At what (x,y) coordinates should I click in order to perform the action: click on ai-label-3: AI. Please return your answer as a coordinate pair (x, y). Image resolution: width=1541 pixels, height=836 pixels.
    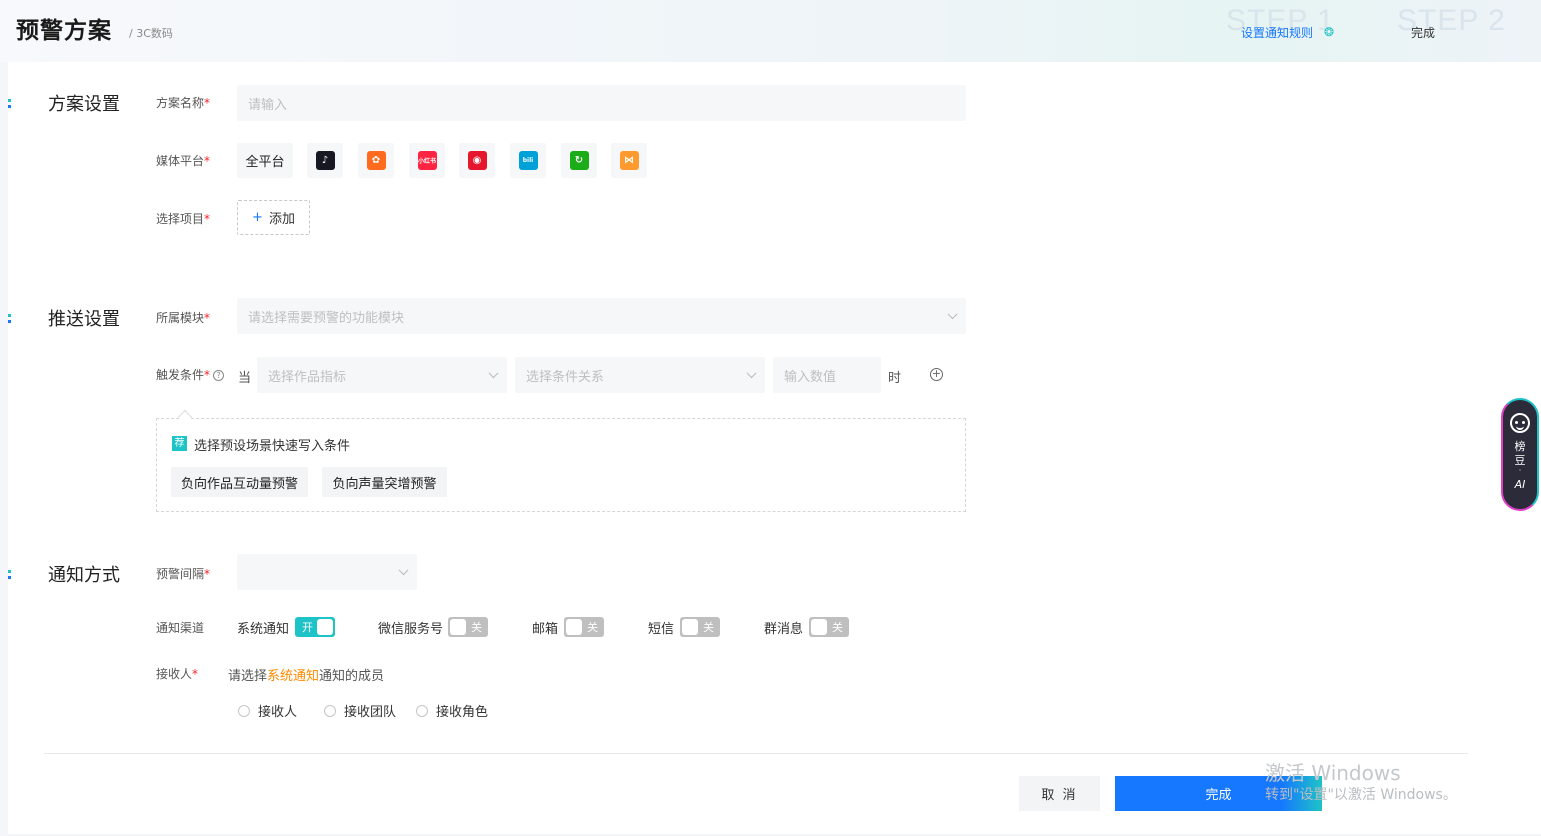
    Looking at the image, I should click on (1520, 484).